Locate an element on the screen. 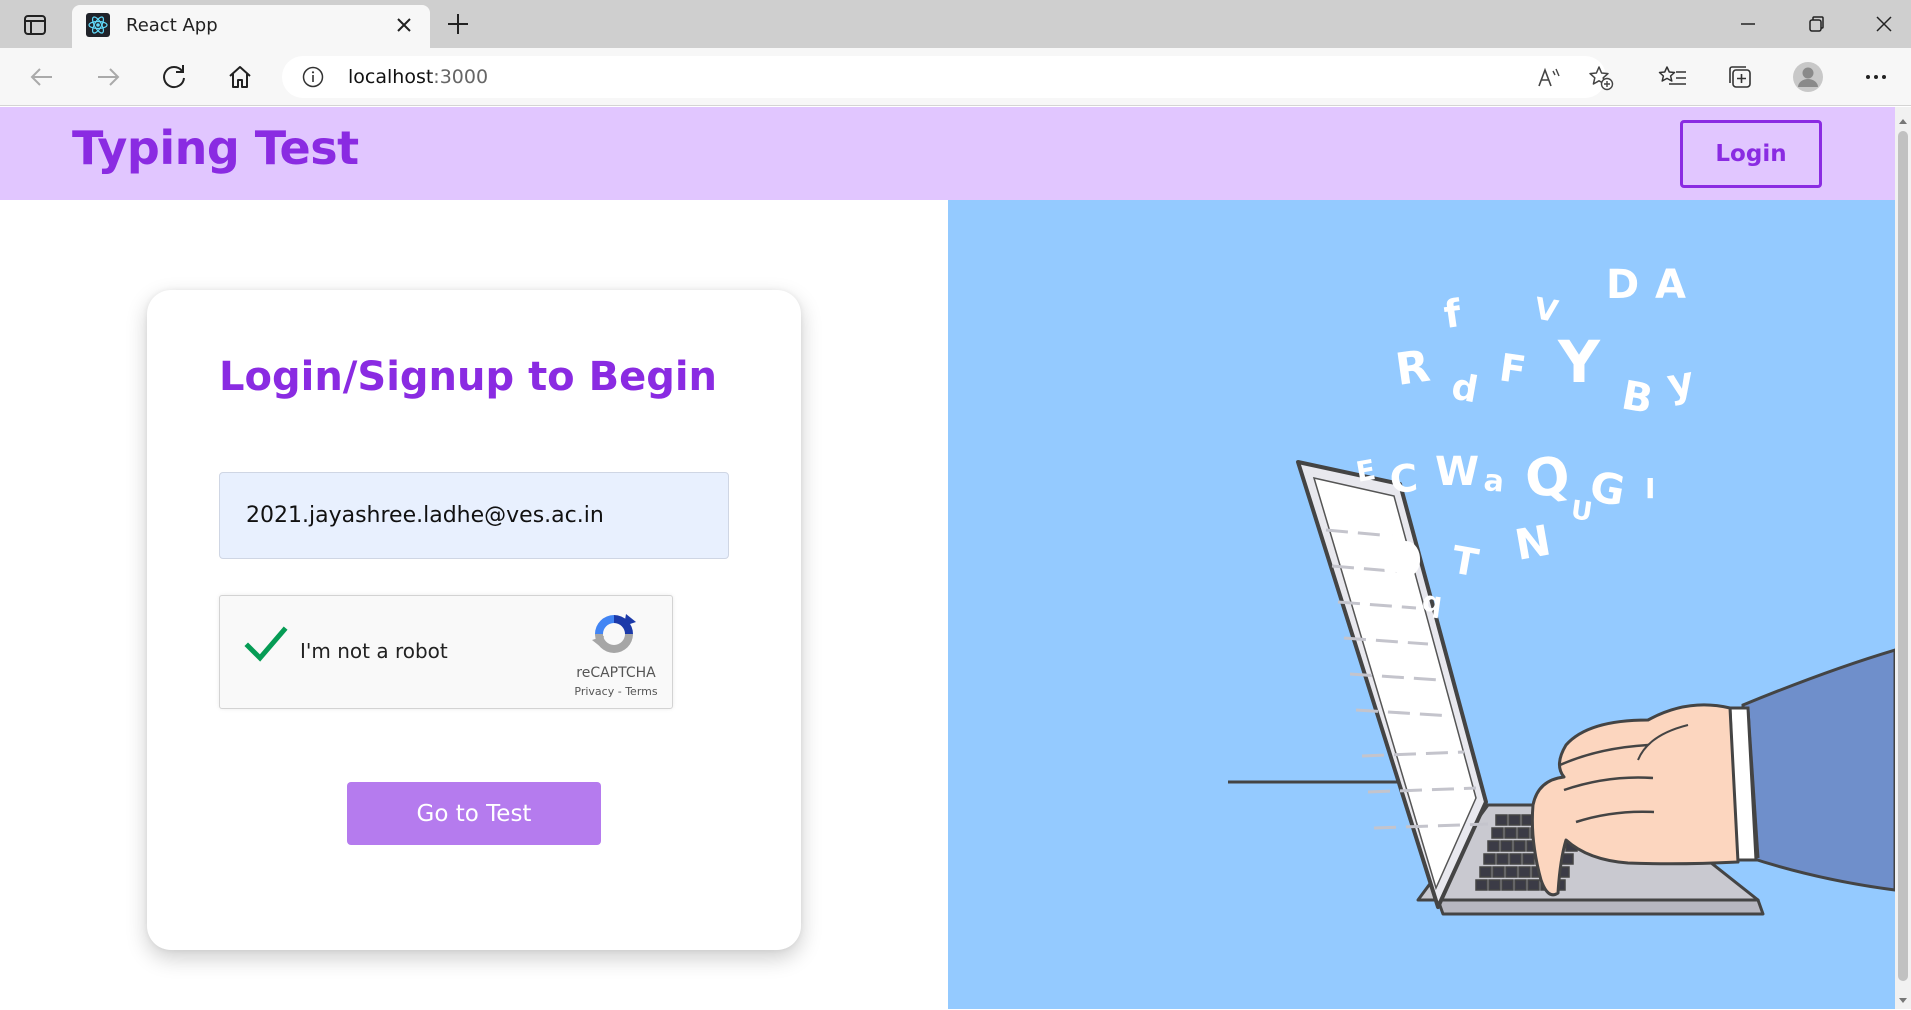 This screenshot has width=1911, height=1010. floating-letter: d is located at coordinates (1464, 388).